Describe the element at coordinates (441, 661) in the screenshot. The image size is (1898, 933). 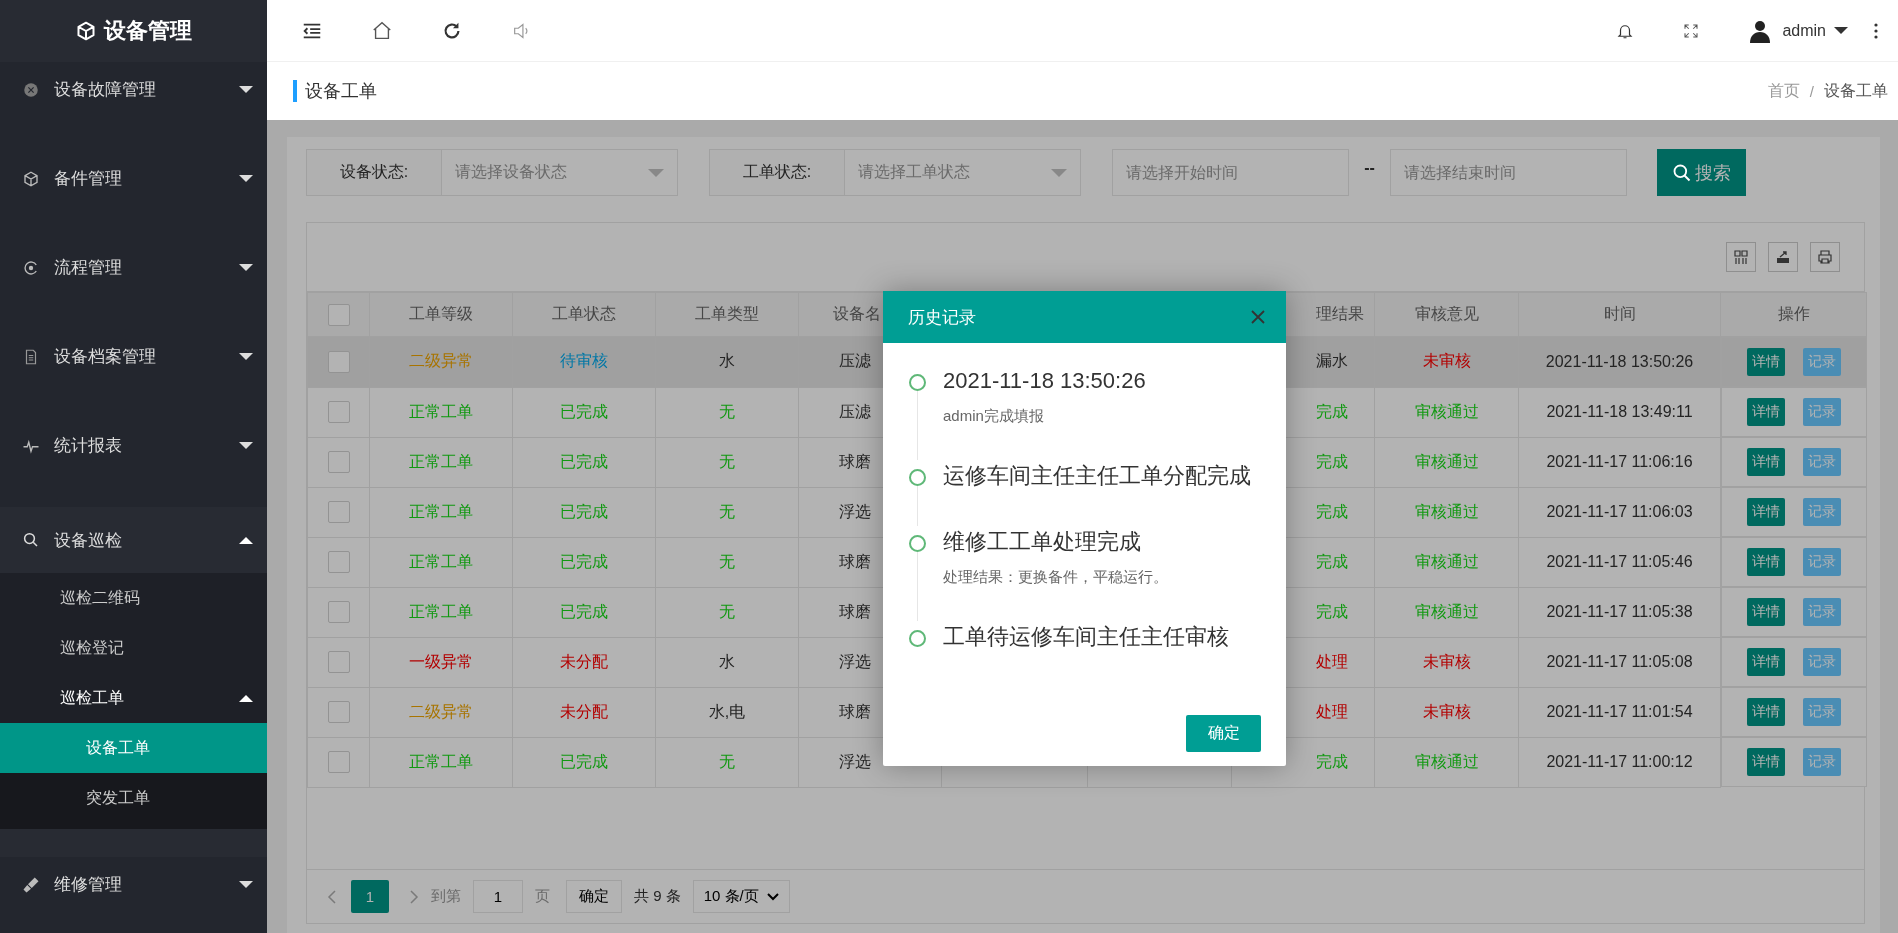
I see `table-cell: 一级异常` at that location.